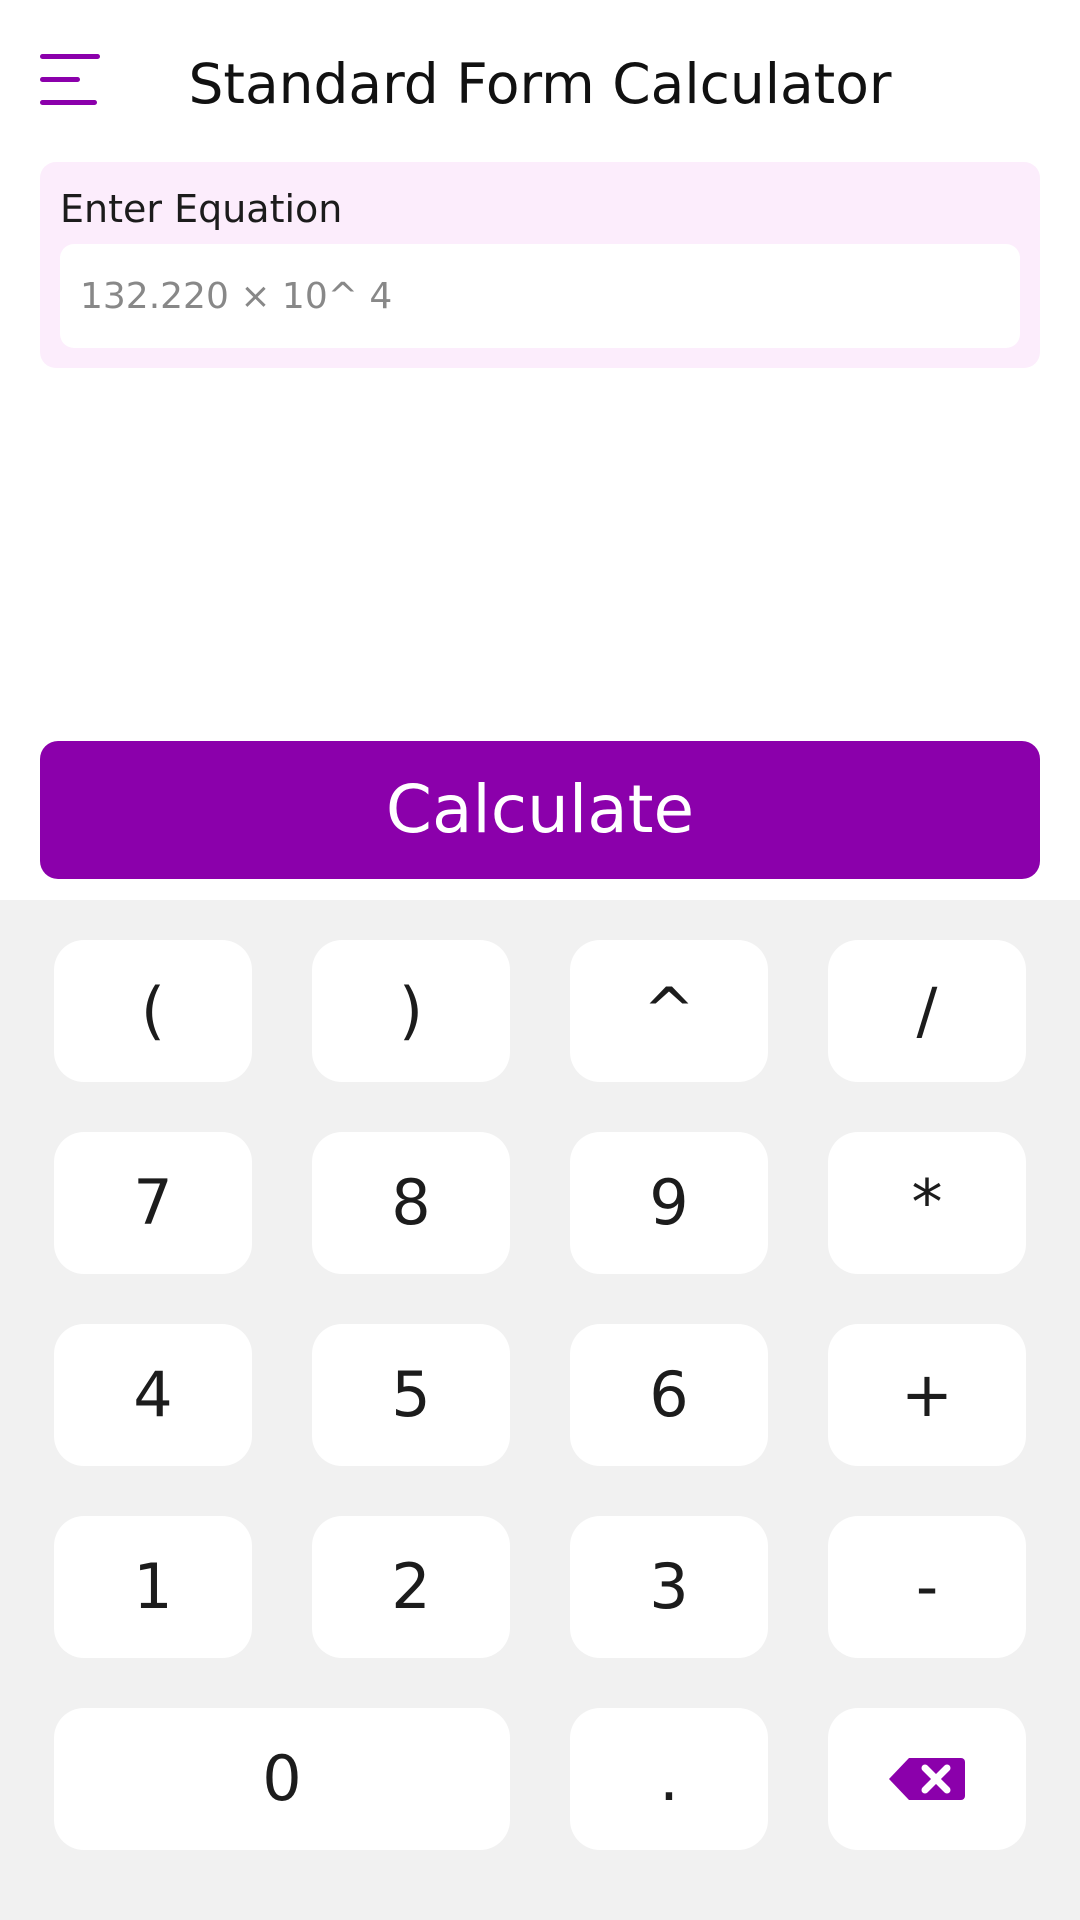  What do you see at coordinates (669, 1779) in the screenshot?
I see `key-decimal: .` at bounding box center [669, 1779].